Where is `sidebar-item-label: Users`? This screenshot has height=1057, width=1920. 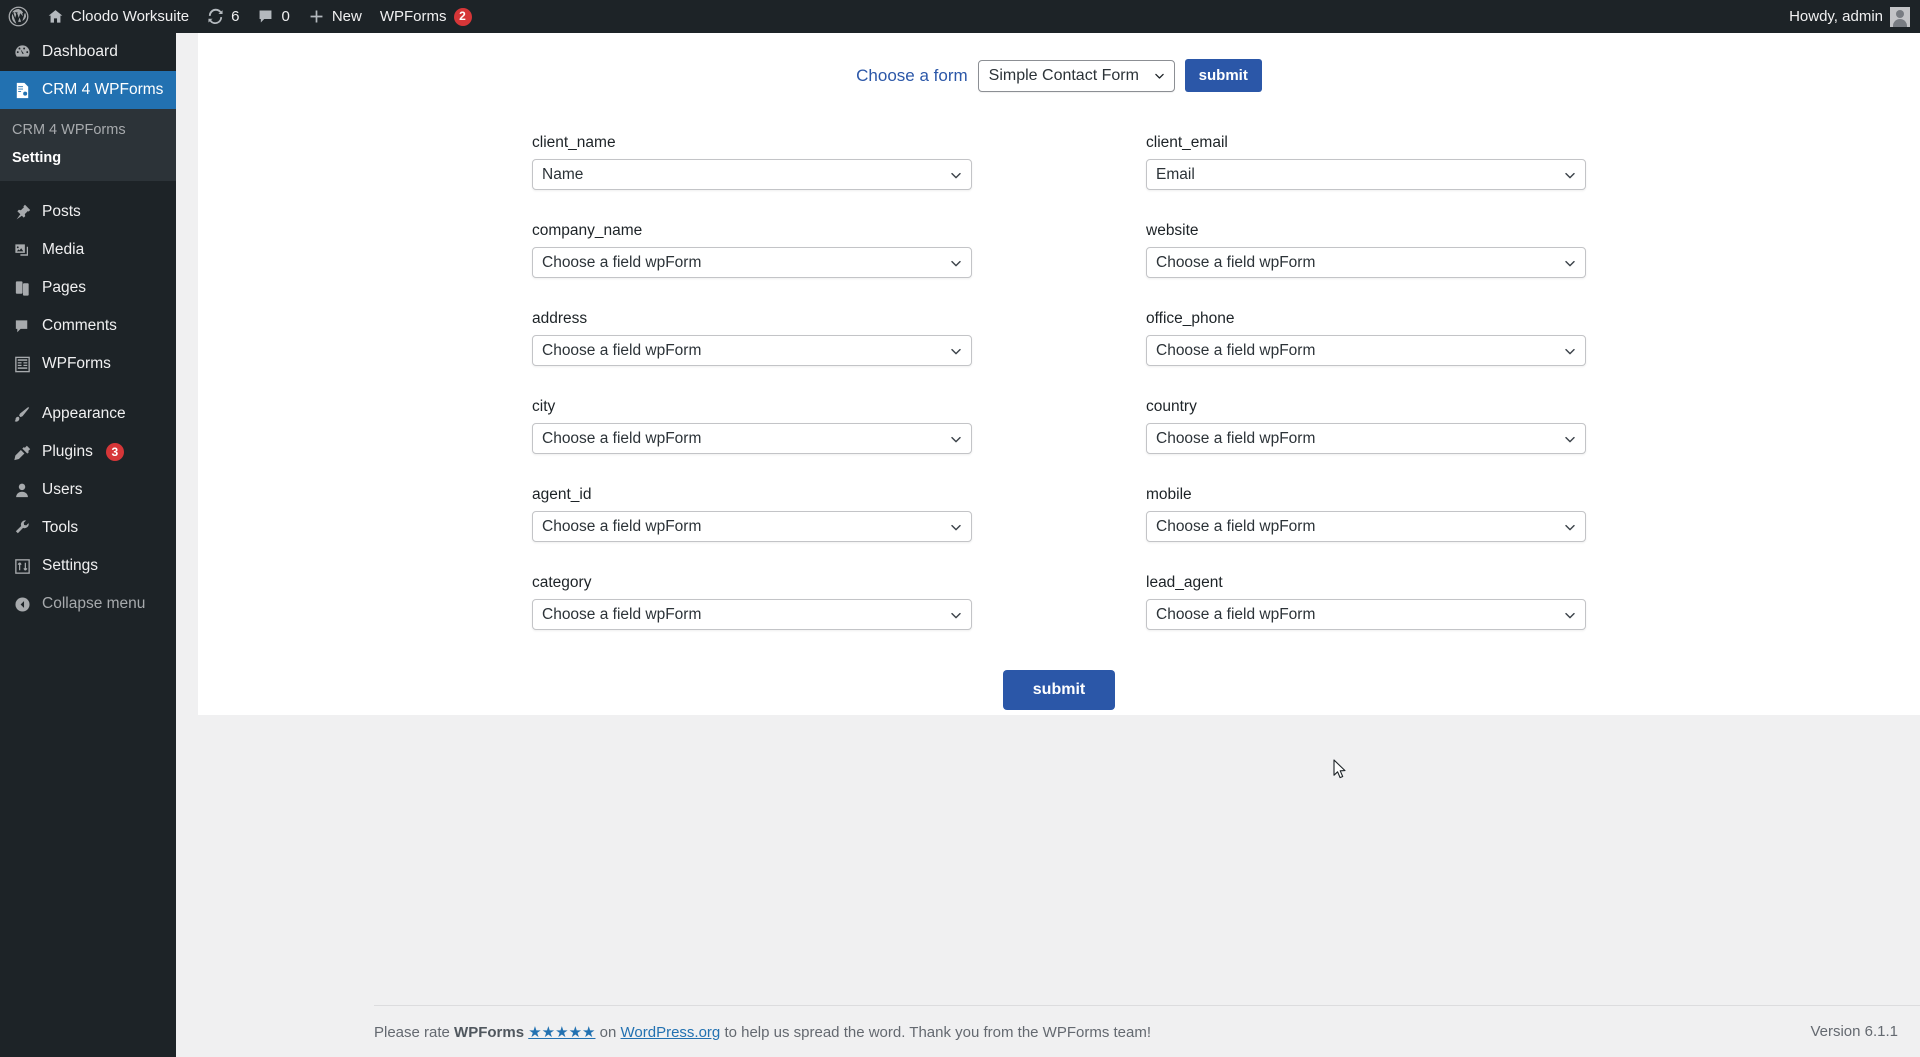 sidebar-item-label: Users is located at coordinates (62, 489).